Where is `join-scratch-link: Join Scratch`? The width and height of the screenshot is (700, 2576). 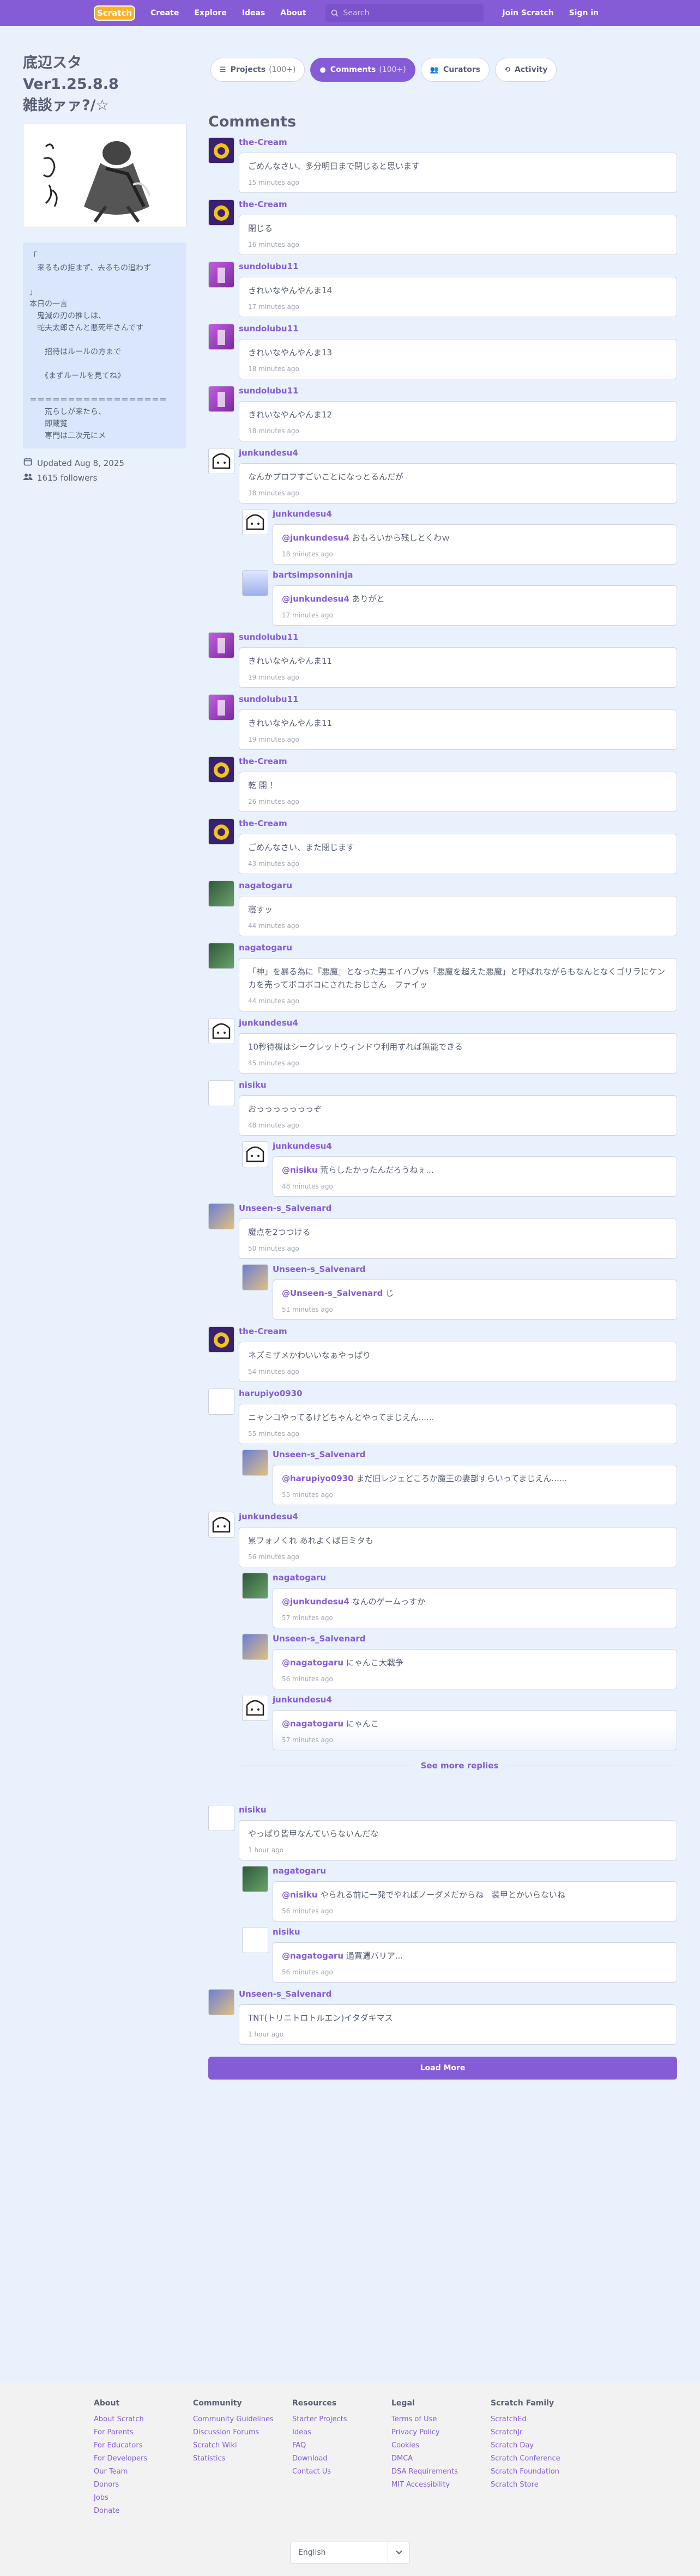
join-scratch-link: Join Scratch is located at coordinates (527, 13).